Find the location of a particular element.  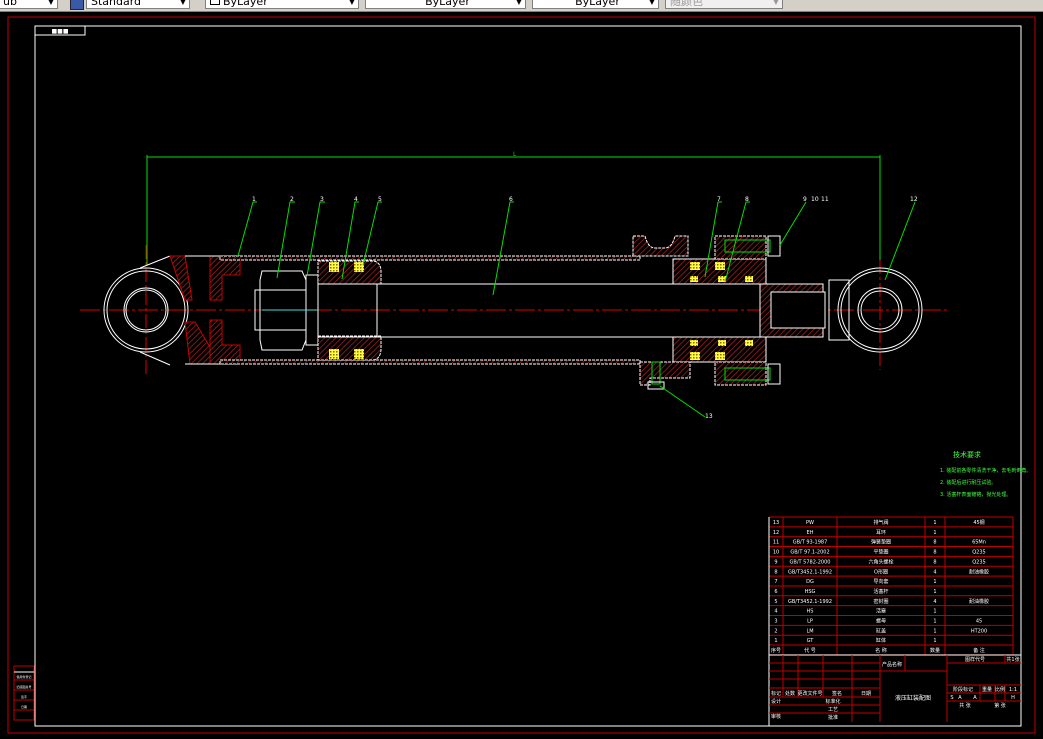

parts-cell: 缸体 is located at coordinates (881, 640).